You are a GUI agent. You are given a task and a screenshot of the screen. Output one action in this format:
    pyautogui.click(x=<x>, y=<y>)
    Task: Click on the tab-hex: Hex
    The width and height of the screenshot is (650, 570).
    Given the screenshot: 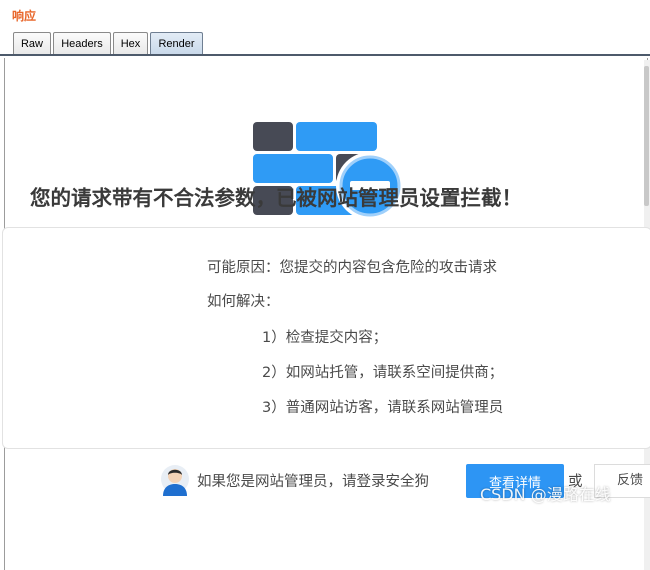 What is the action you would take?
    pyautogui.click(x=130, y=43)
    